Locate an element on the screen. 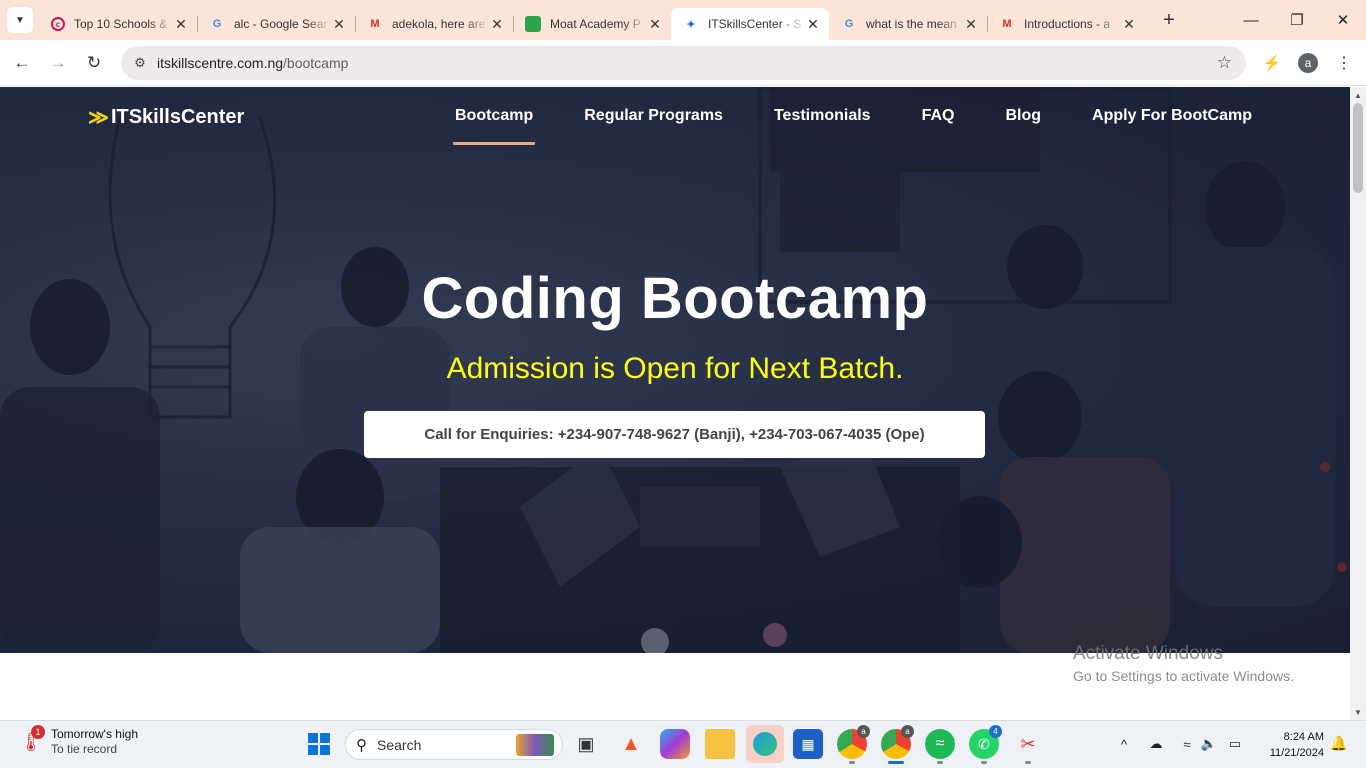  clock-time: 8:24 AM is located at coordinates (1303, 737).